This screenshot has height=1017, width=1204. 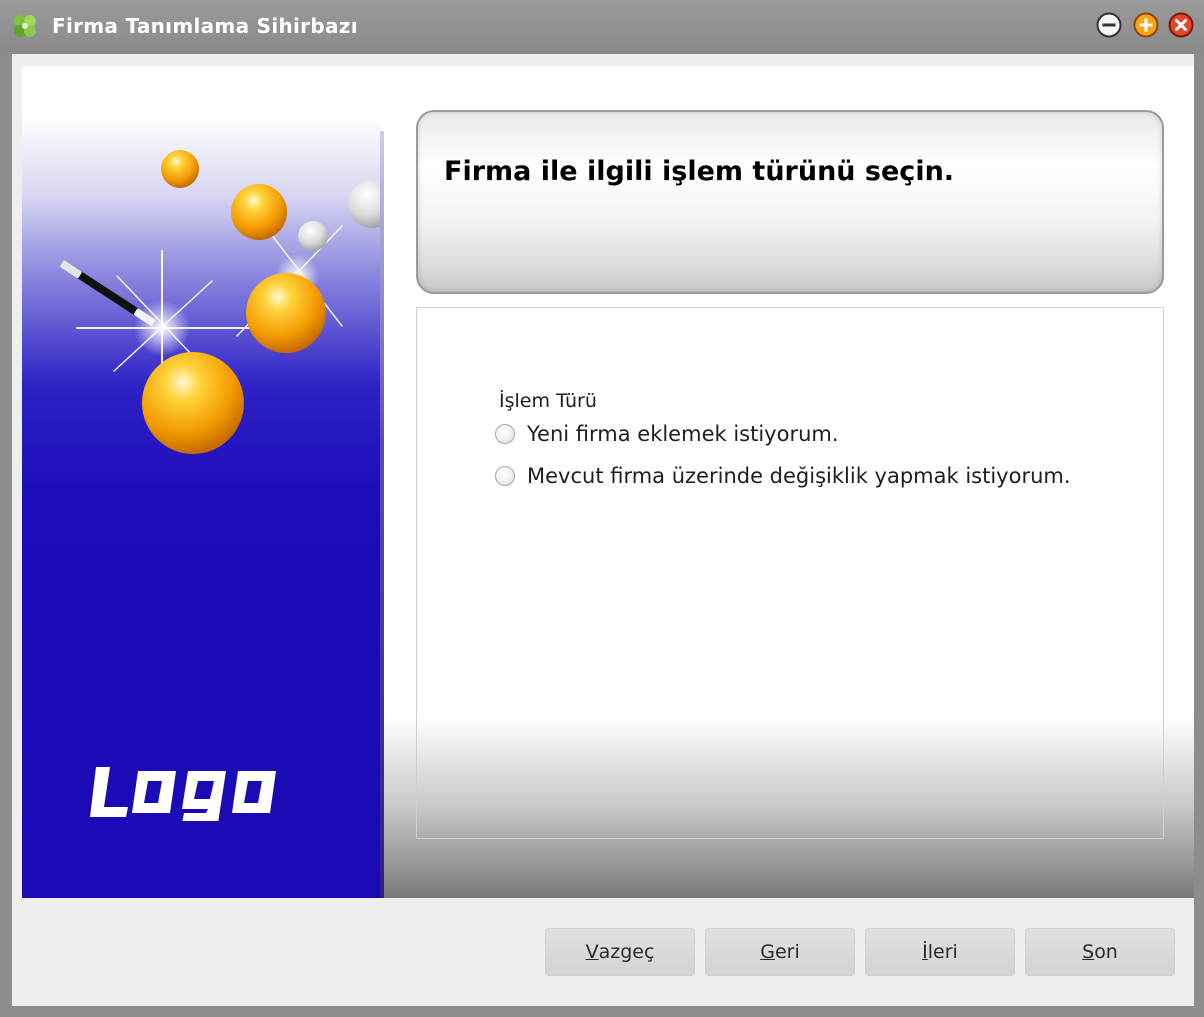 What do you see at coordinates (25, 27) in the screenshot?
I see `clover-icon` at bounding box center [25, 27].